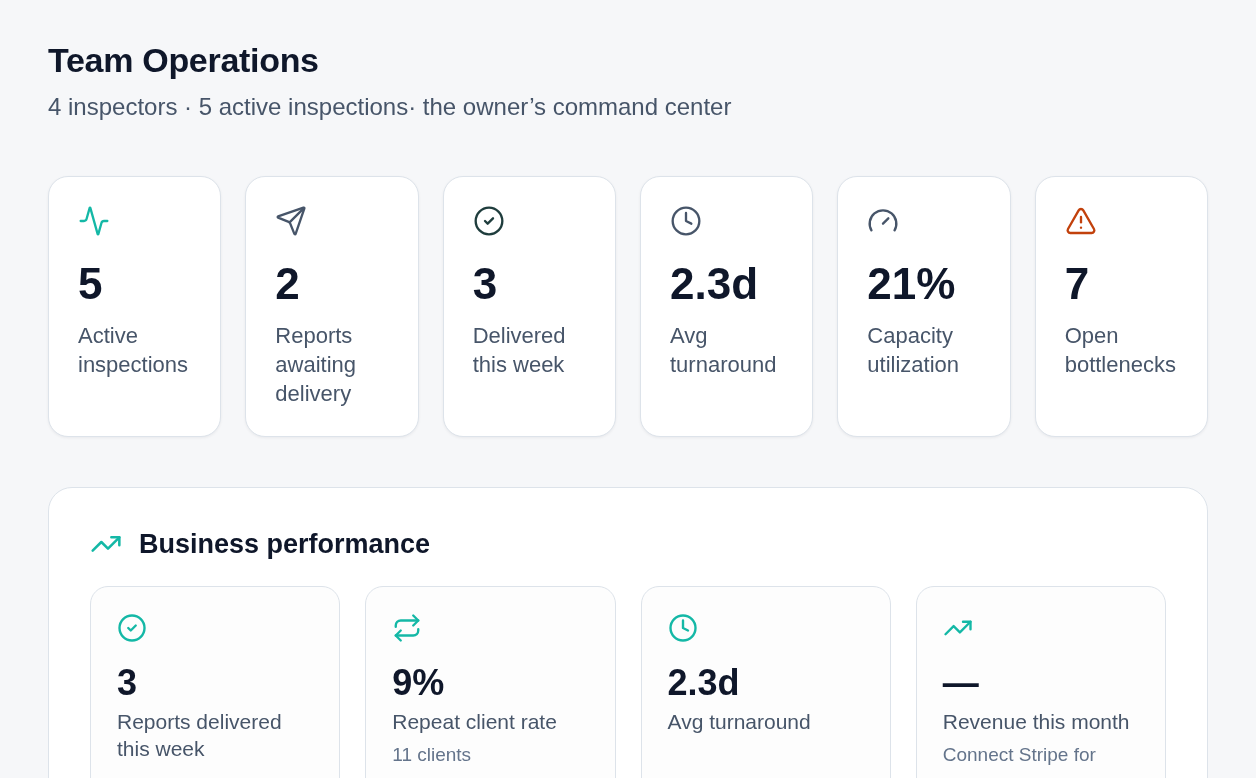 Image resolution: width=1256 pixels, height=778 pixels. What do you see at coordinates (200, 735) in the screenshot?
I see `metric-label: Reports delivered this week` at bounding box center [200, 735].